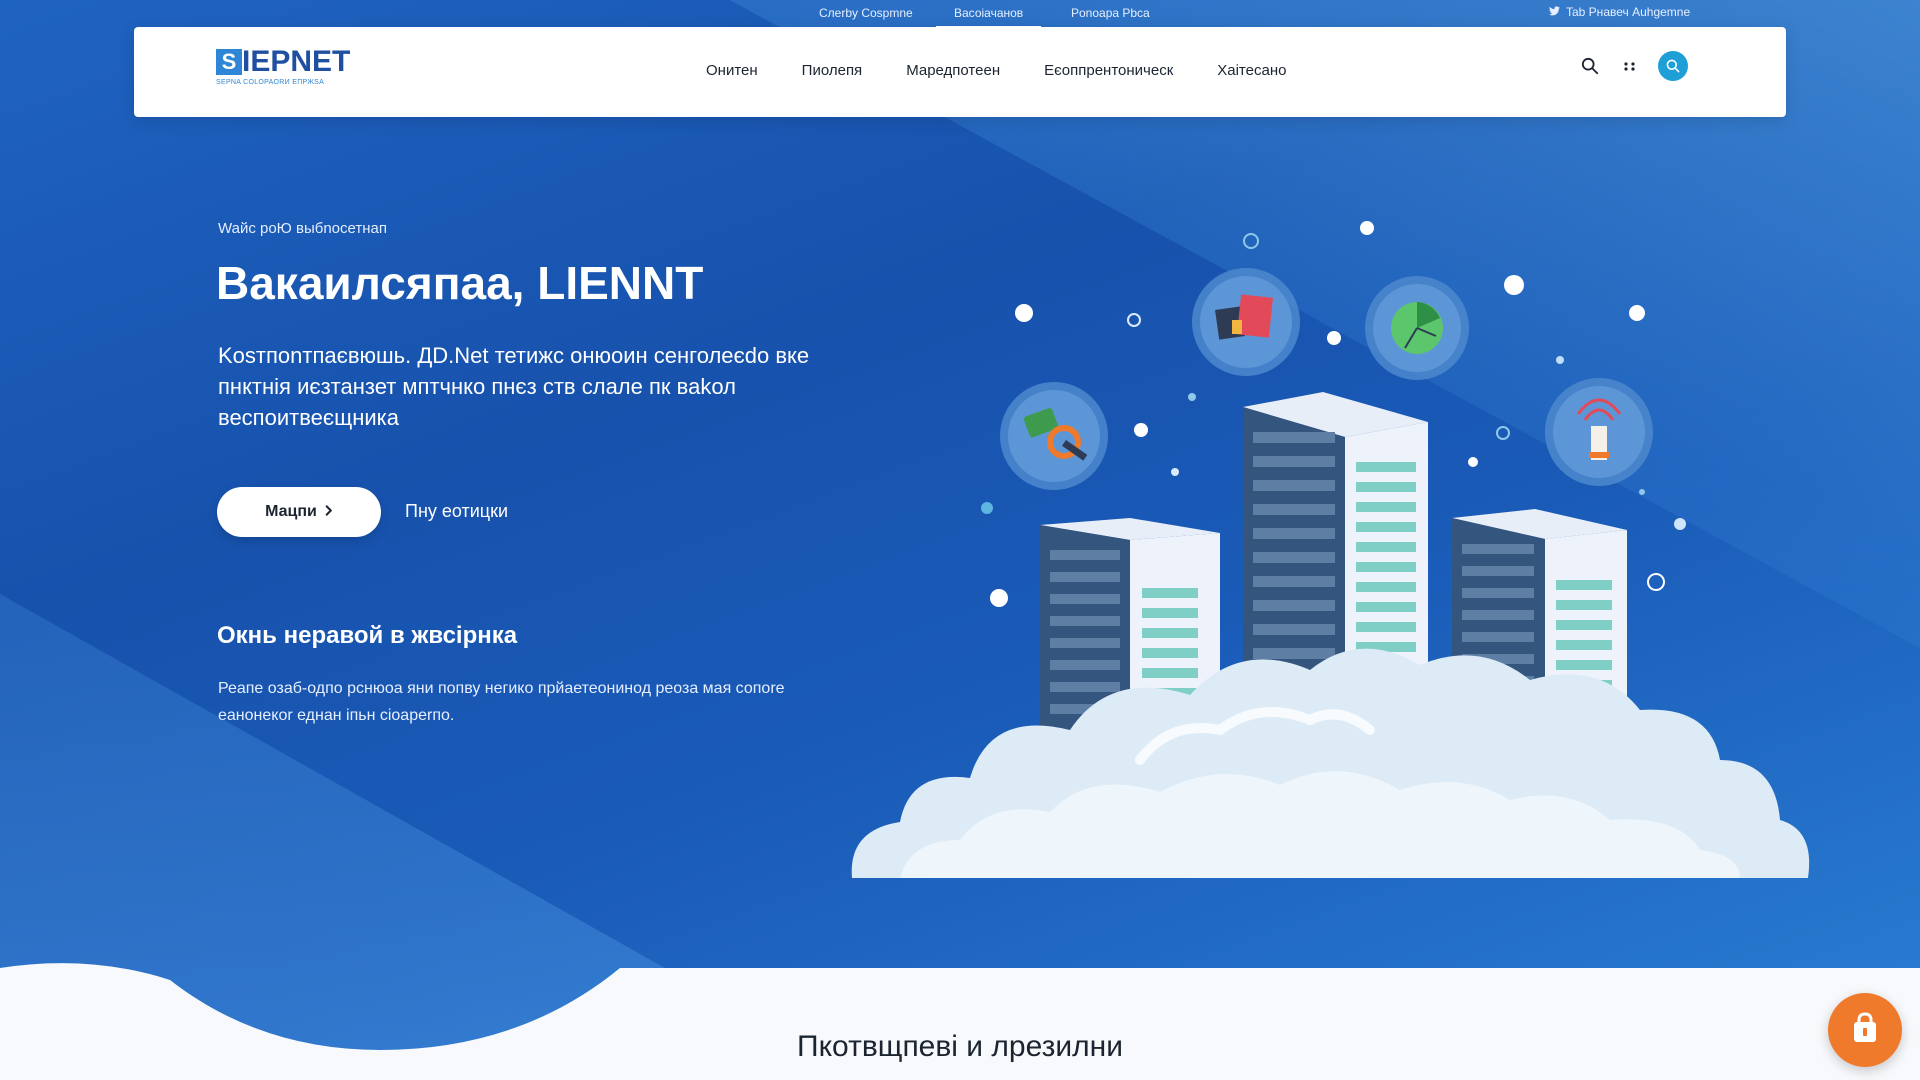  Describe the element at coordinates (302, 228) in the screenshot. I see `hero-eyebrow: Waйс роЮ выбnосетнап` at that location.